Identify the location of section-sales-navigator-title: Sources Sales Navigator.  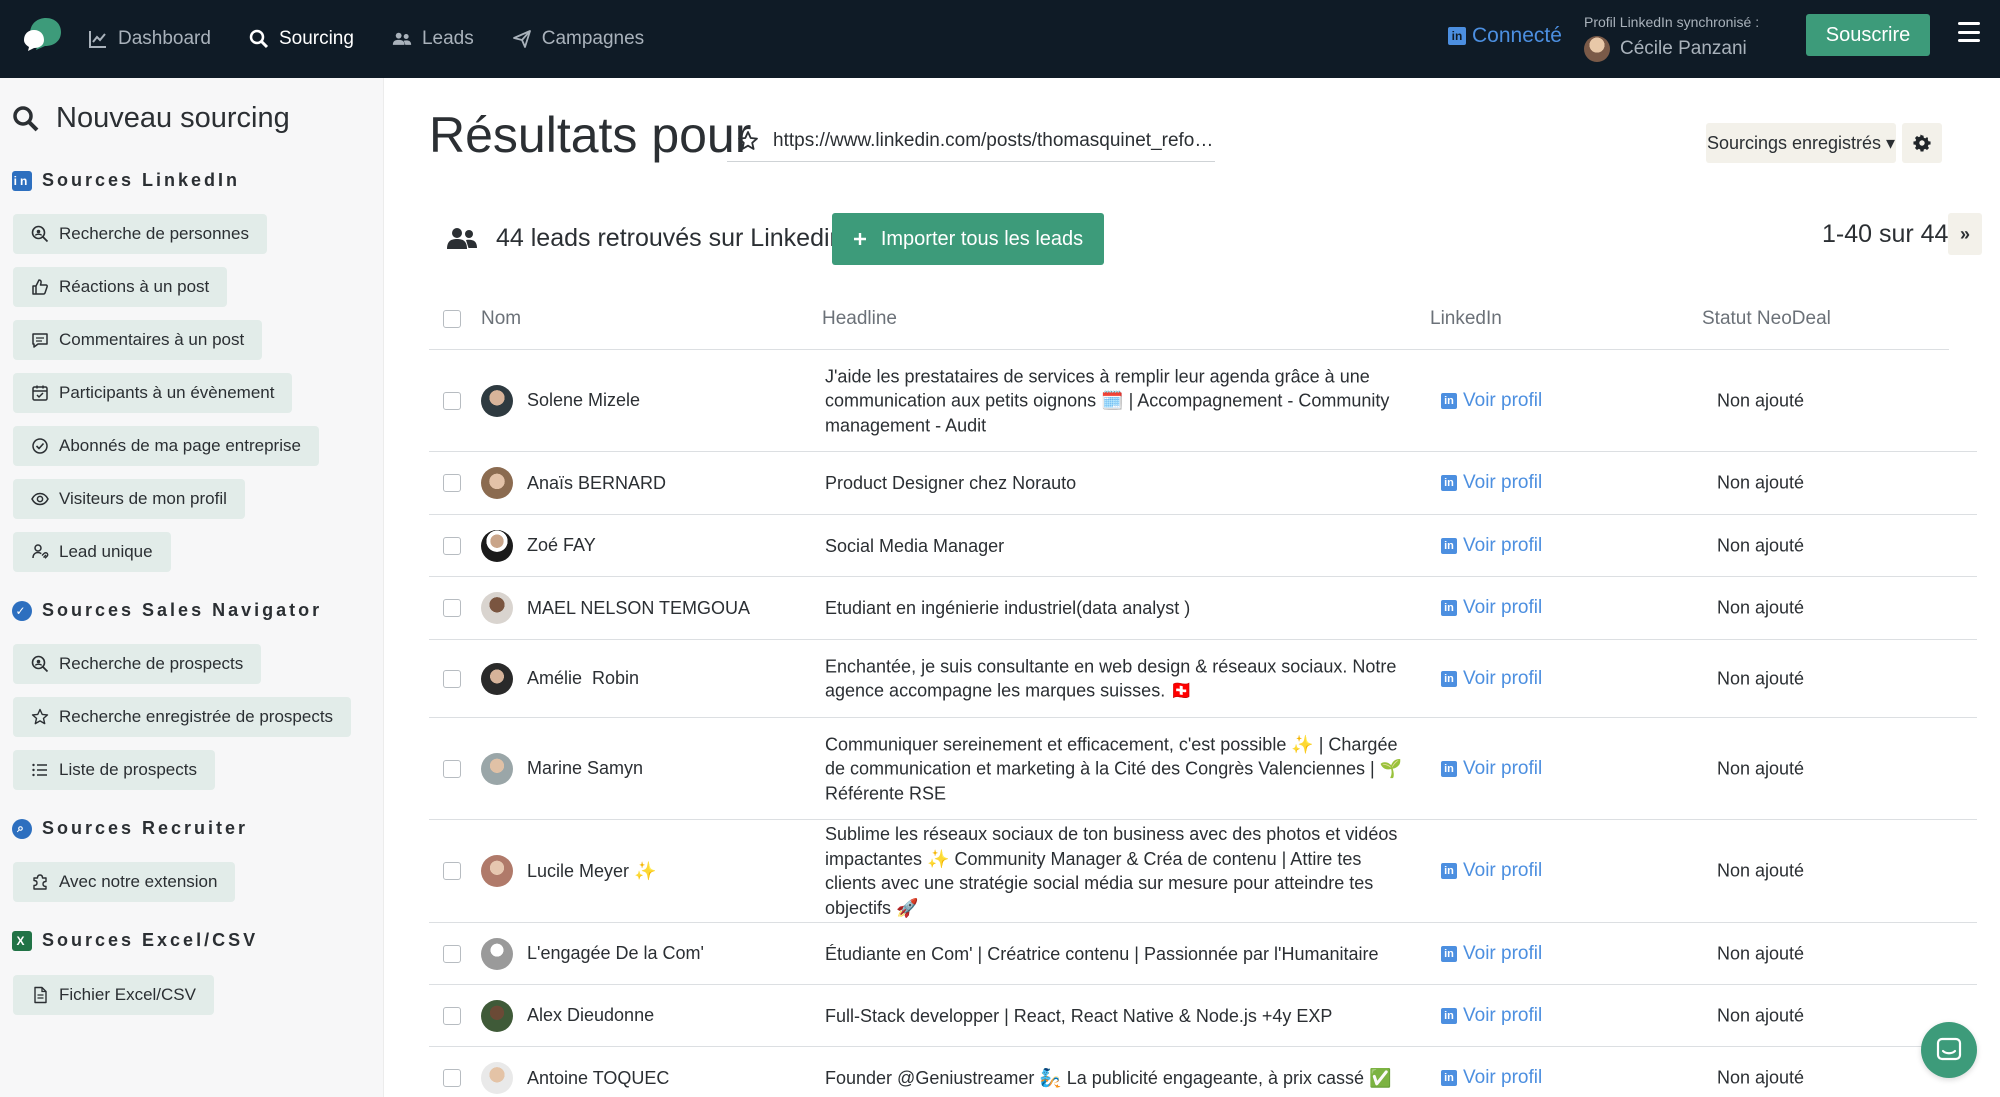
(182, 610).